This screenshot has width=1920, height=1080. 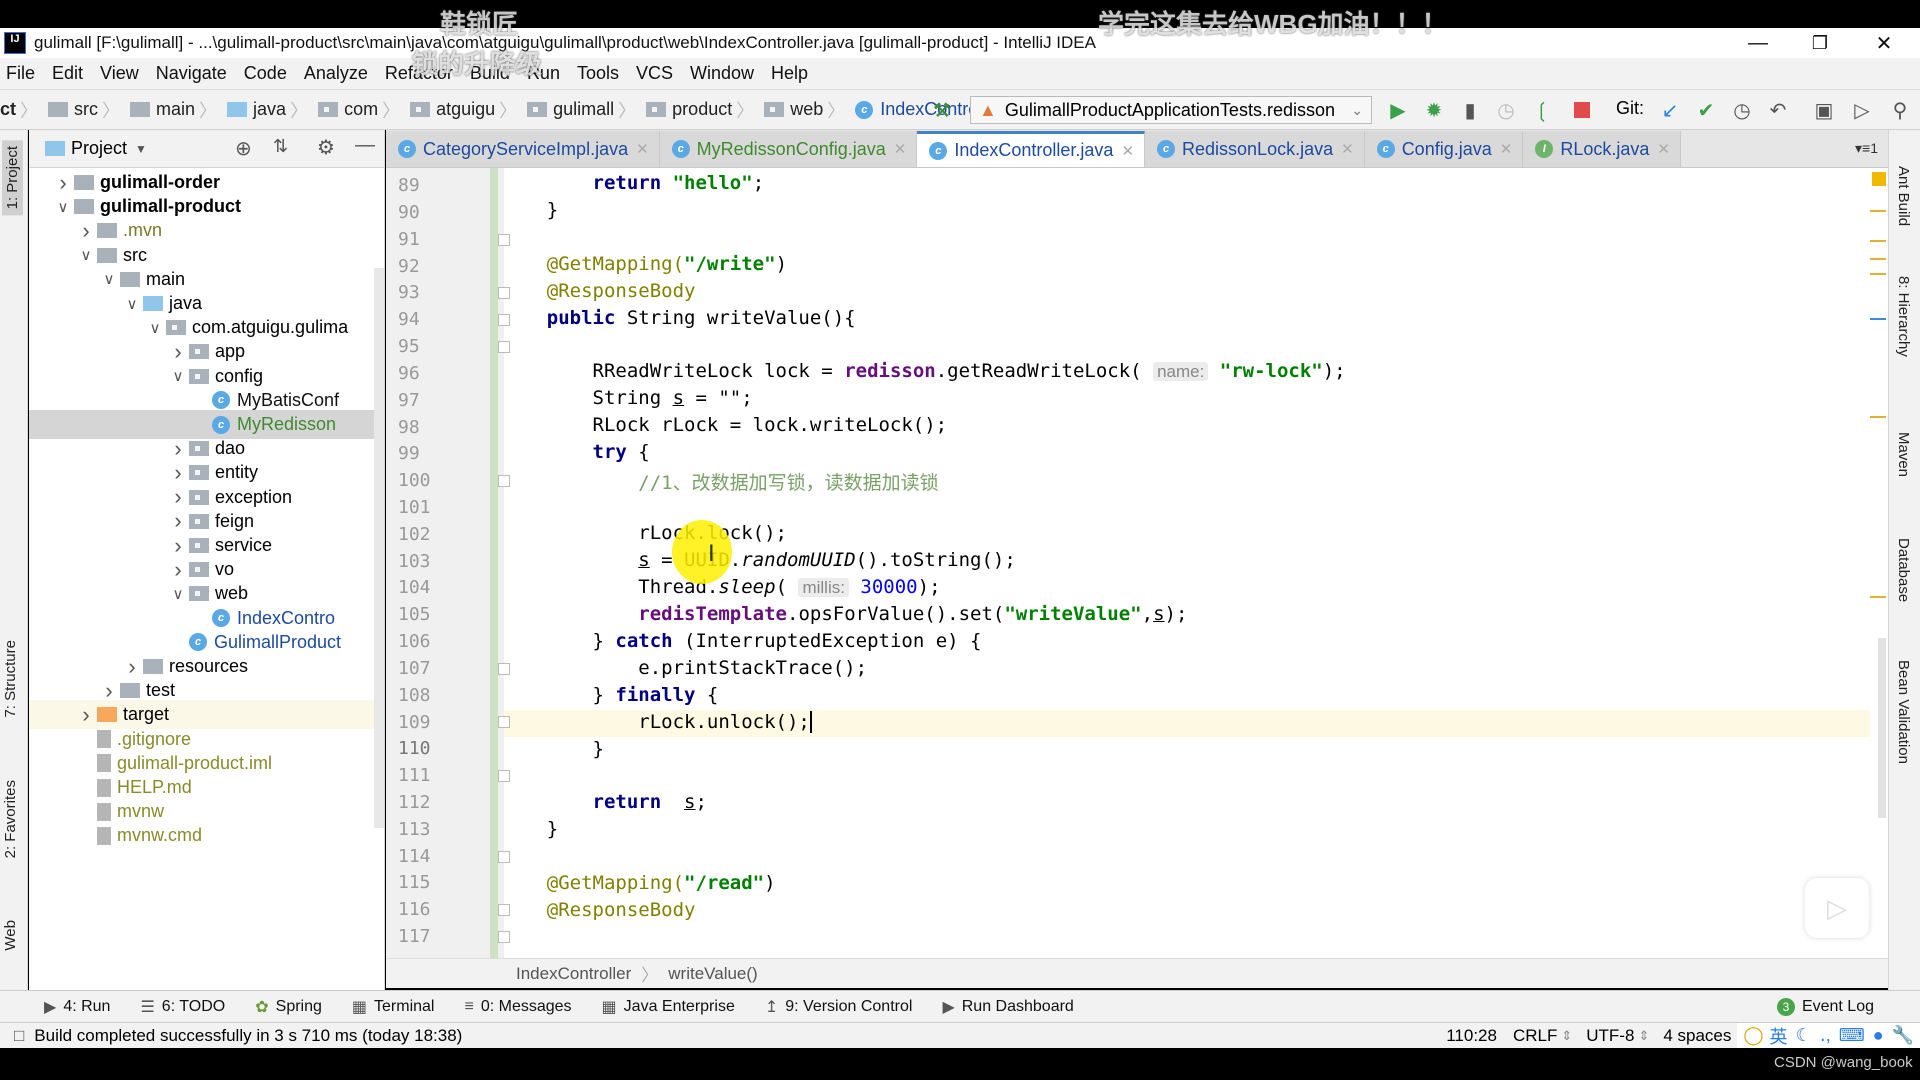 What do you see at coordinates (517, 1007) in the screenshot?
I see `tool-tab-messages: ≡ 0: Messages` at bounding box center [517, 1007].